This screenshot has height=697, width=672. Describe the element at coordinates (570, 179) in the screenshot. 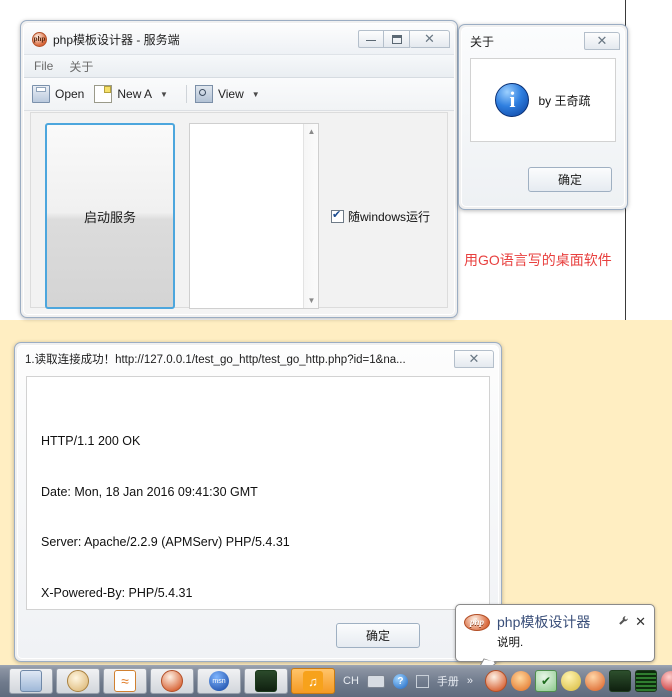

I see `about-ok-button: 确定` at that location.